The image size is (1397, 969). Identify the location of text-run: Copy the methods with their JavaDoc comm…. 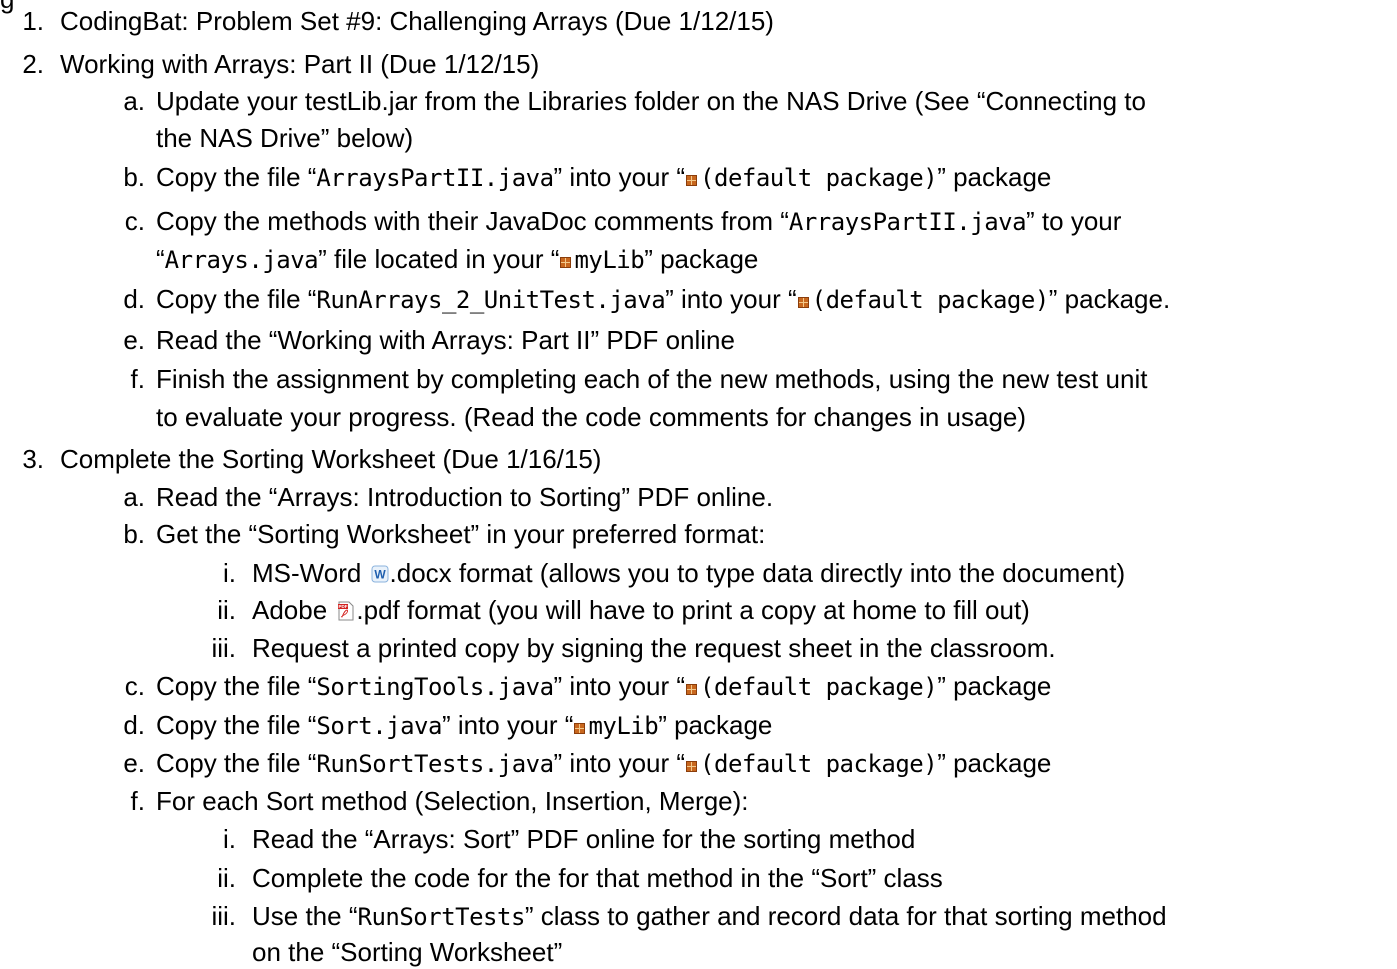
(472, 221).